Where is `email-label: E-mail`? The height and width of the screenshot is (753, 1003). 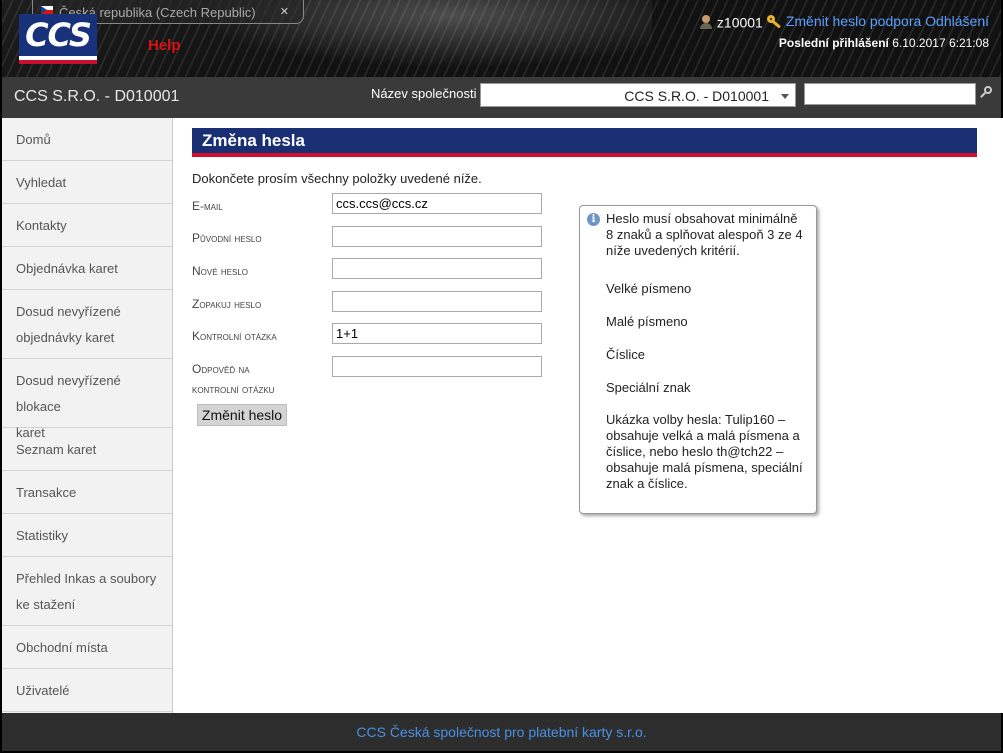
email-label: E-mail is located at coordinates (207, 206).